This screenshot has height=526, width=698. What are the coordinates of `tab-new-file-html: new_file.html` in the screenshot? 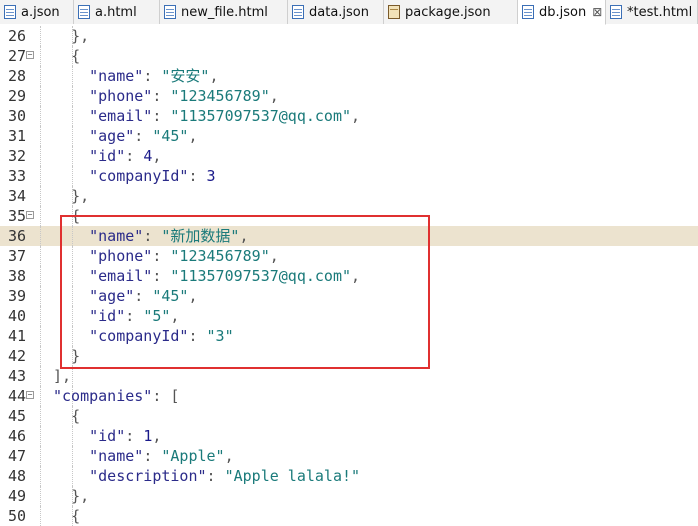 It's located at (224, 12).